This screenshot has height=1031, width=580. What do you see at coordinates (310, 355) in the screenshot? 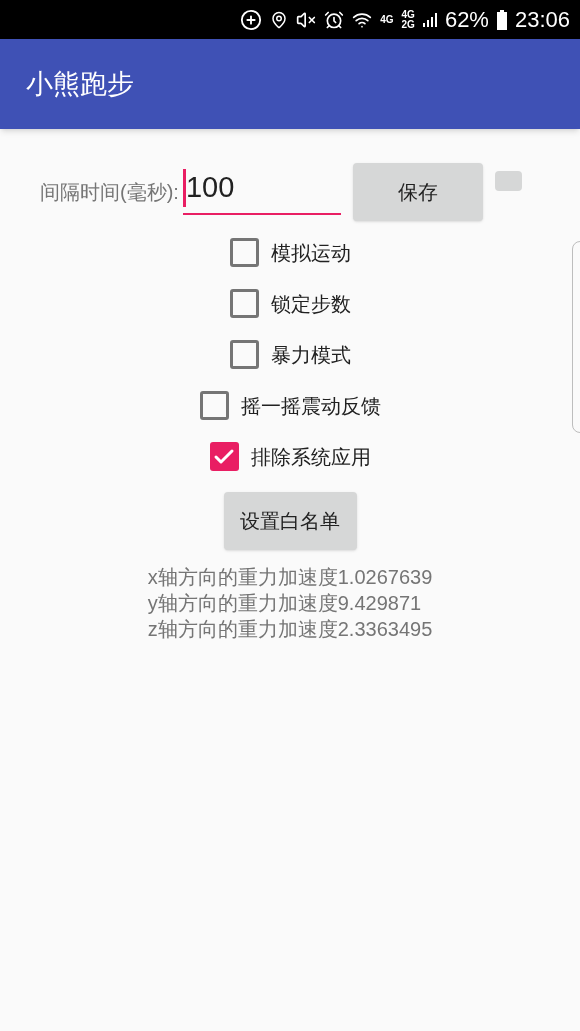
I see `option-label: 暴力模式` at bounding box center [310, 355].